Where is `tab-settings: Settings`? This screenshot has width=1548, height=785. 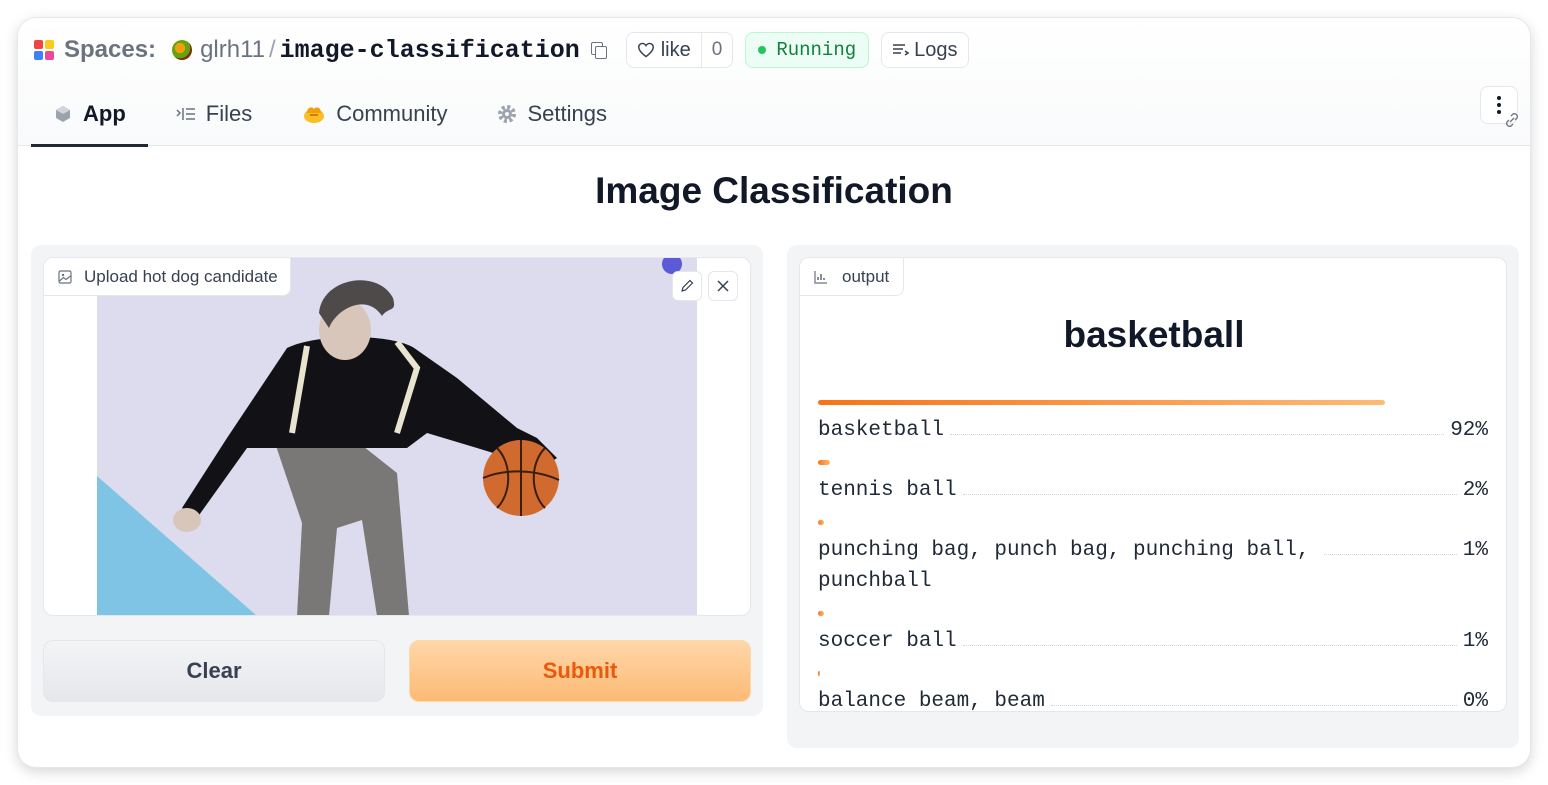
tab-settings: Settings is located at coordinates (552, 114).